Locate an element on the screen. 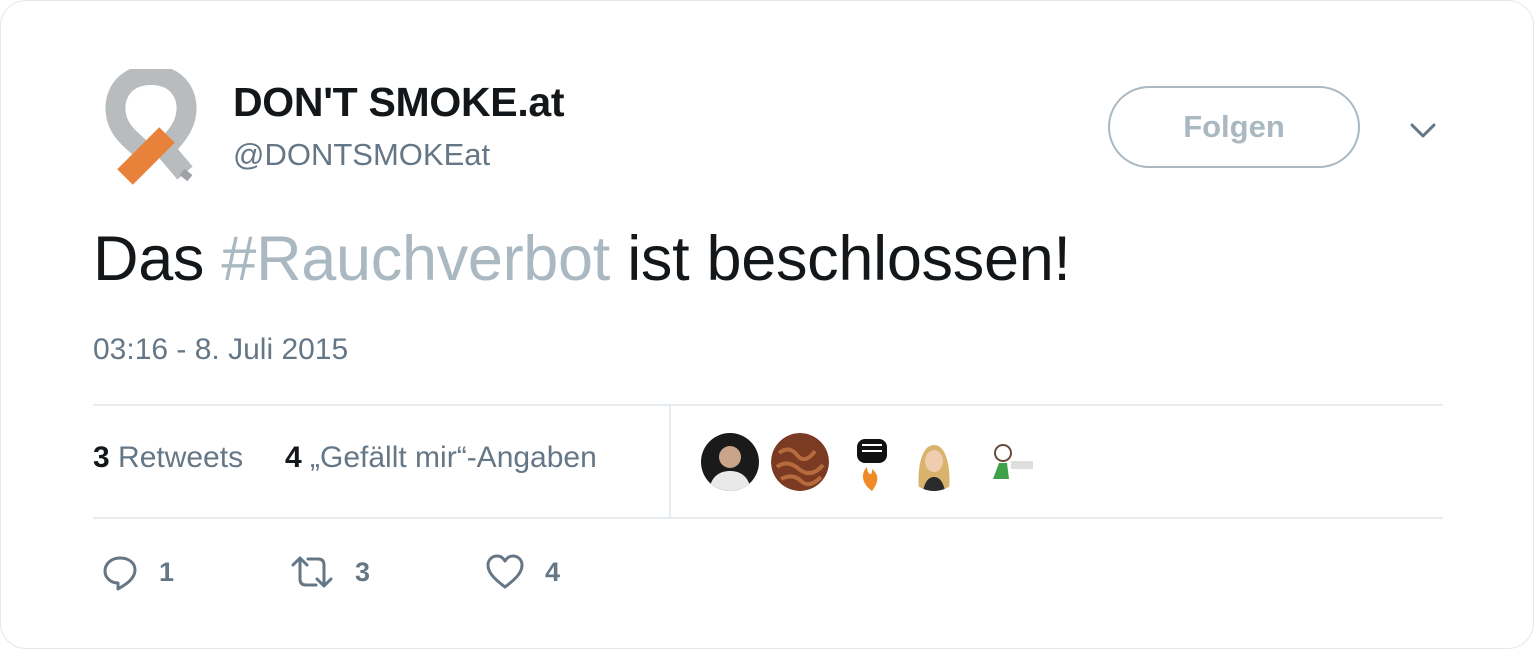 The width and height of the screenshot is (1536, 651). likes-stat: 4 „Gefällt mir“-Angaben is located at coordinates (441, 458).